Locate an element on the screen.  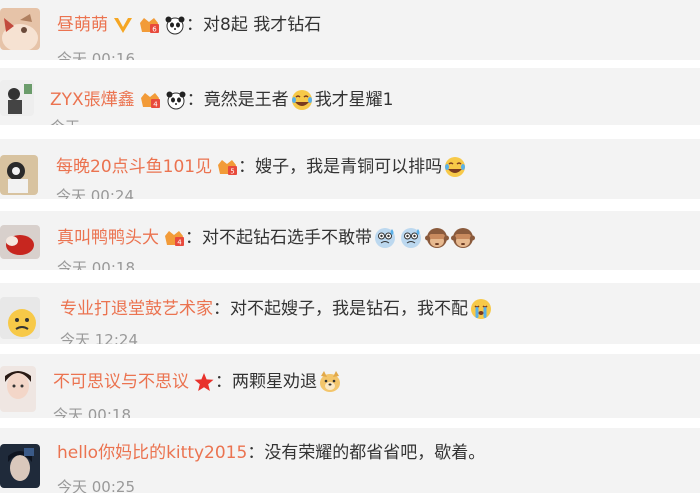
doge-emoji is located at coordinates (330, 382).